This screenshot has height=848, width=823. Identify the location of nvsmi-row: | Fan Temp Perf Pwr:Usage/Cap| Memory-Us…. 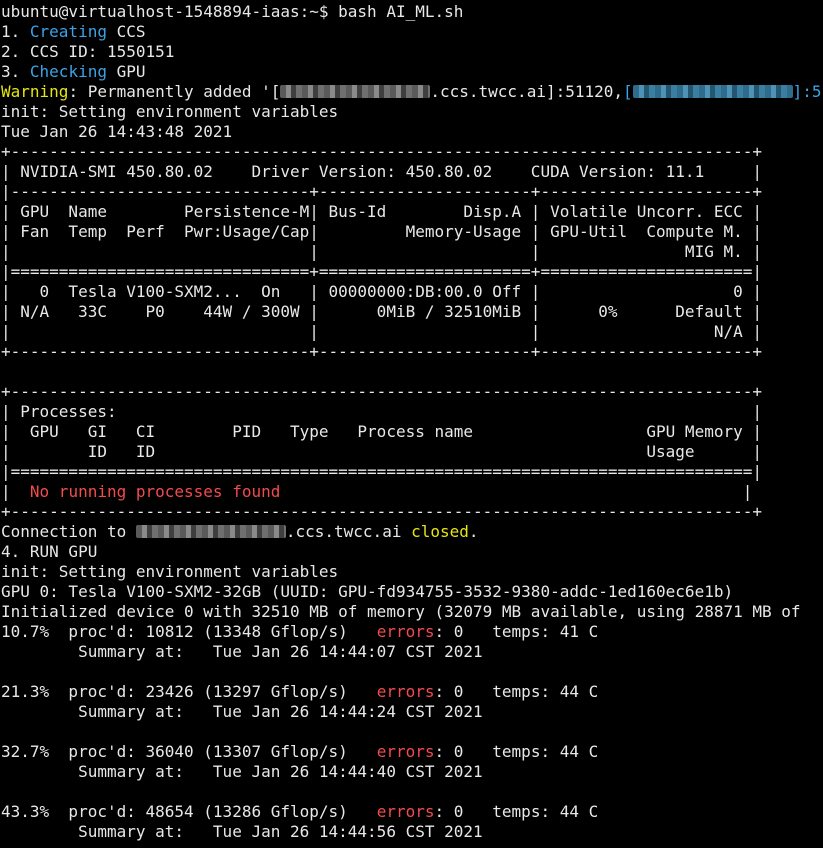
(381, 231).